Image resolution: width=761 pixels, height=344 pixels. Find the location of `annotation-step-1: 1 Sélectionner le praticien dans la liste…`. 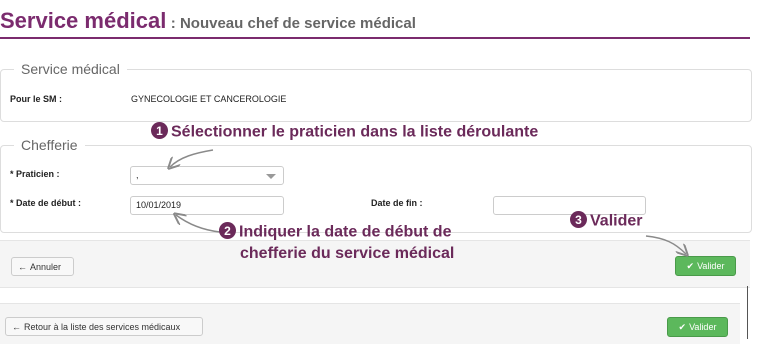

annotation-step-1: 1 Sélectionner le praticien dans la liste… is located at coordinates (344, 132).